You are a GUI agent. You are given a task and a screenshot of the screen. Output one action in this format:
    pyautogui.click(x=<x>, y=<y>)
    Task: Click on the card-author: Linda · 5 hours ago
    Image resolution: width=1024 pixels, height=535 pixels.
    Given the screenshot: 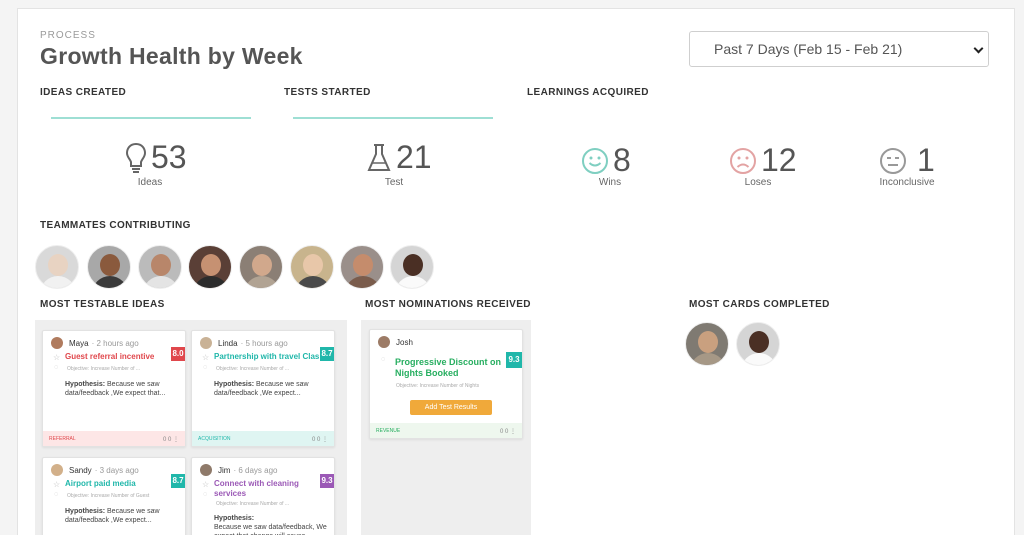 What is the action you would take?
    pyautogui.click(x=244, y=343)
    